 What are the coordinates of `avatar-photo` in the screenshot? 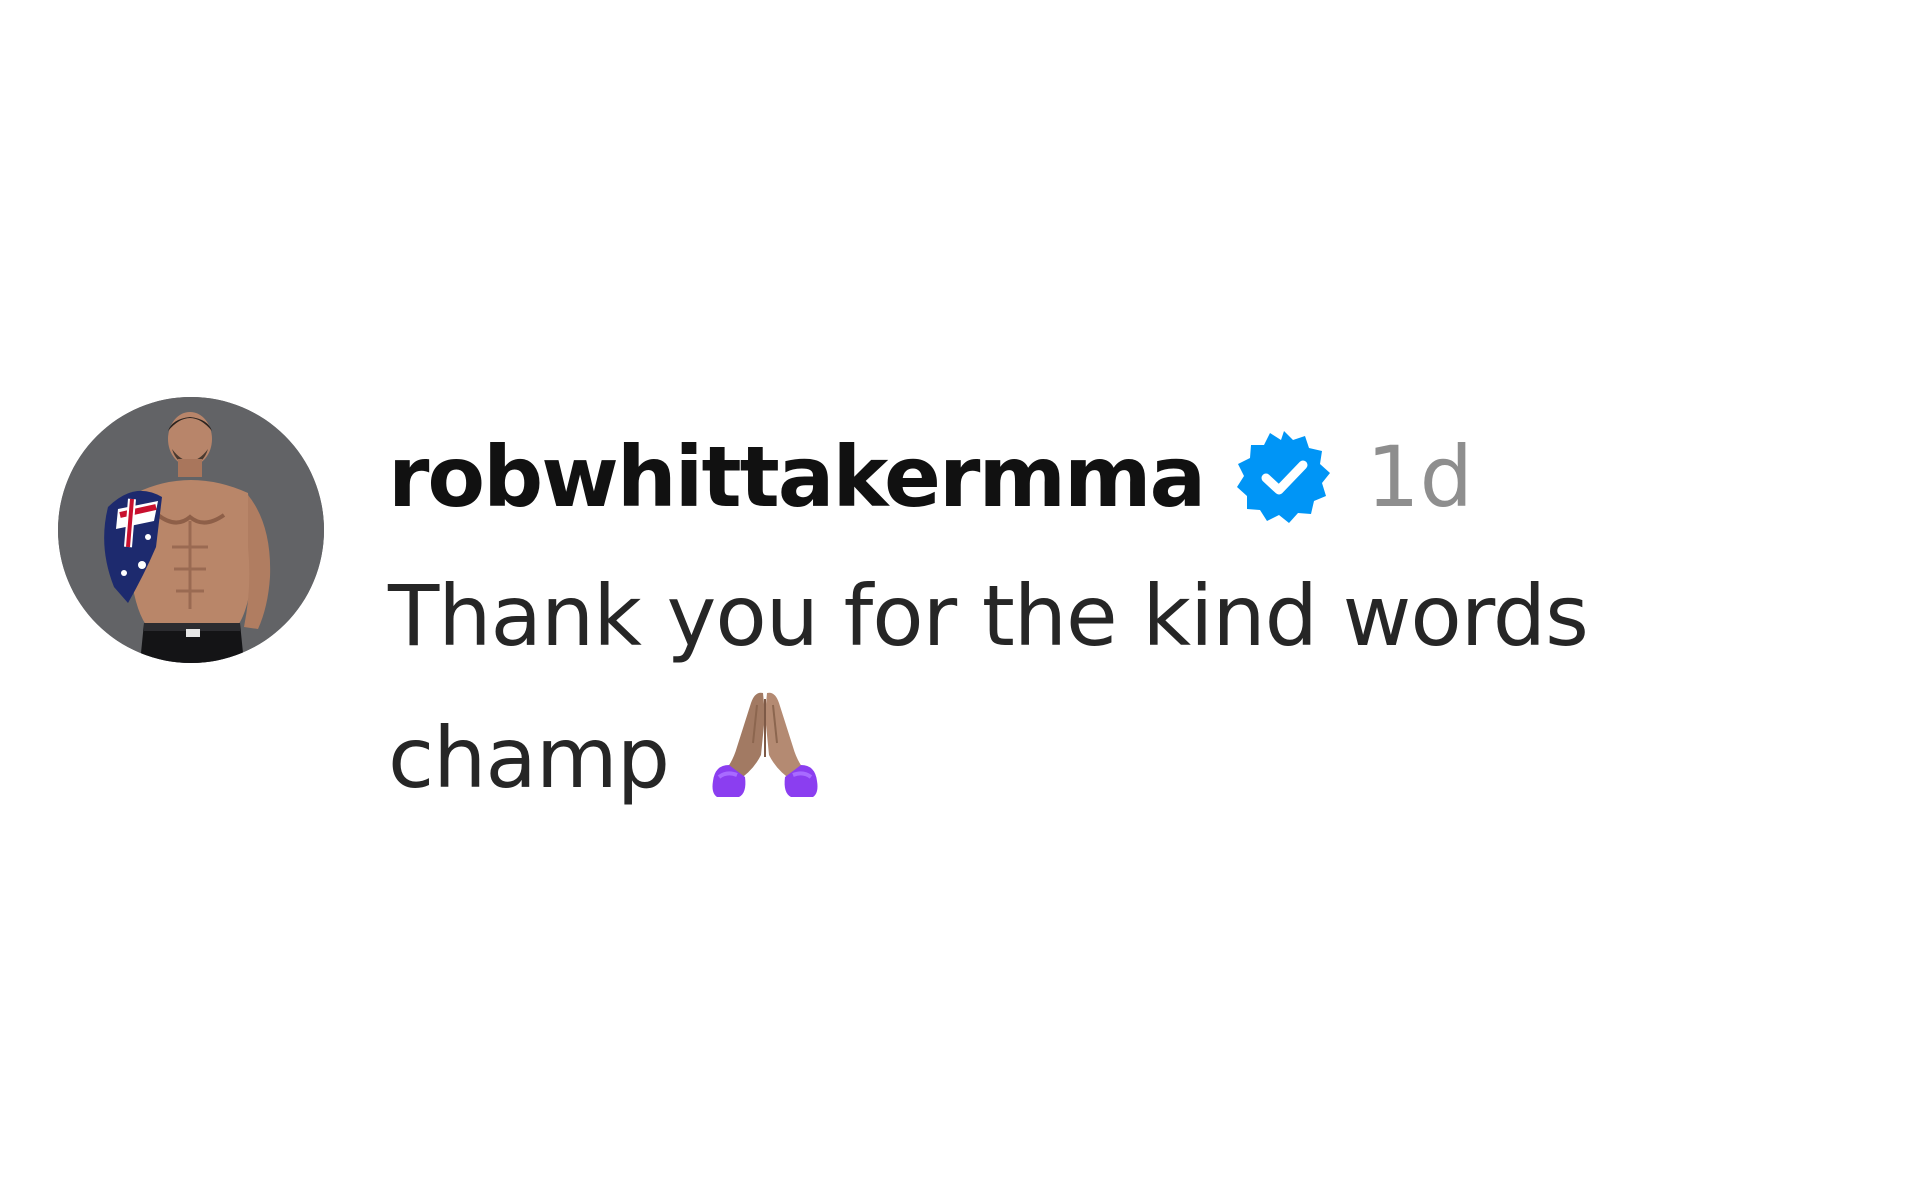 It's located at (191, 530).